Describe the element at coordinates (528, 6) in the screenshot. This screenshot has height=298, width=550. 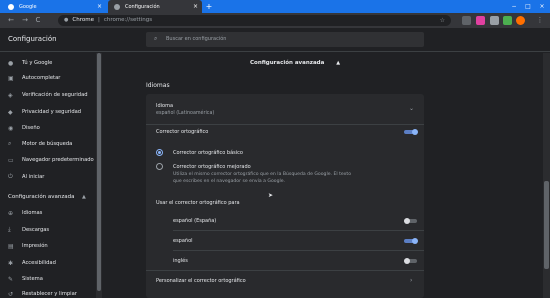
I see `maximize-icon: □` at that location.